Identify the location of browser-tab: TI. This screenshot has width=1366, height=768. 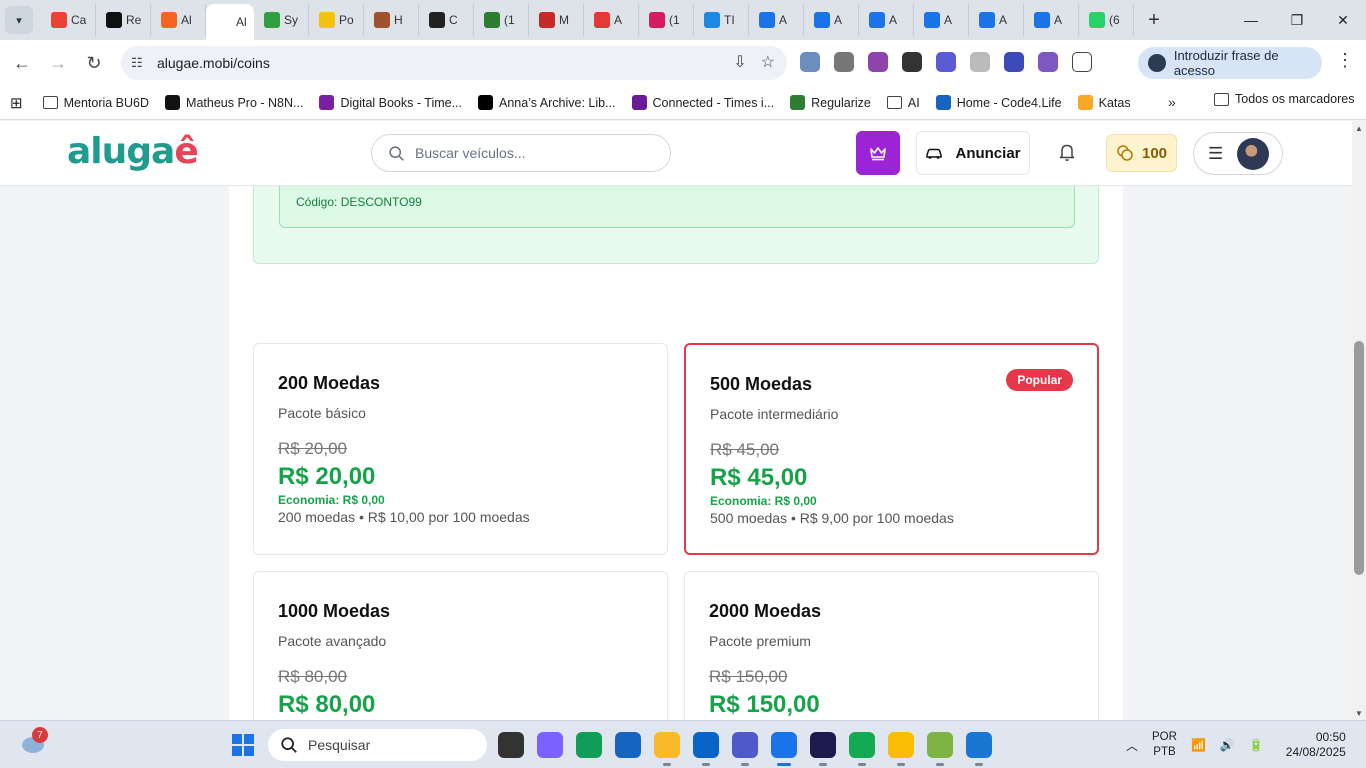
(721, 20).